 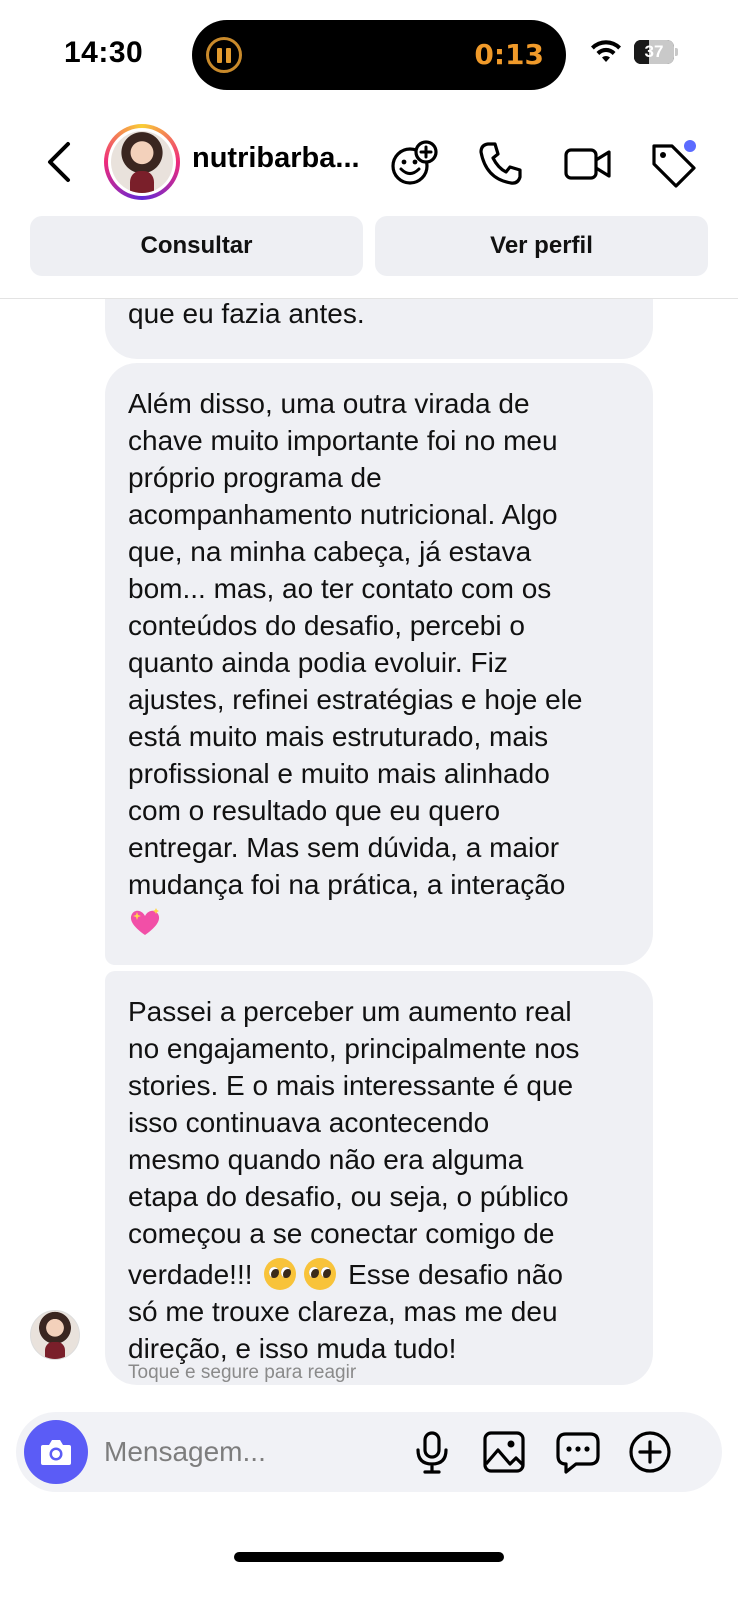 What do you see at coordinates (690, 146) in the screenshot?
I see `notification-dot` at bounding box center [690, 146].